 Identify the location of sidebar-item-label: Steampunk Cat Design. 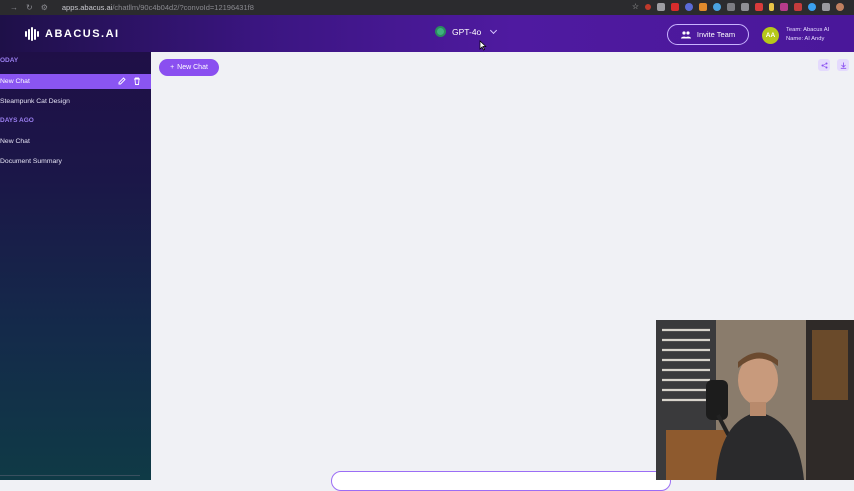
(35, 101).